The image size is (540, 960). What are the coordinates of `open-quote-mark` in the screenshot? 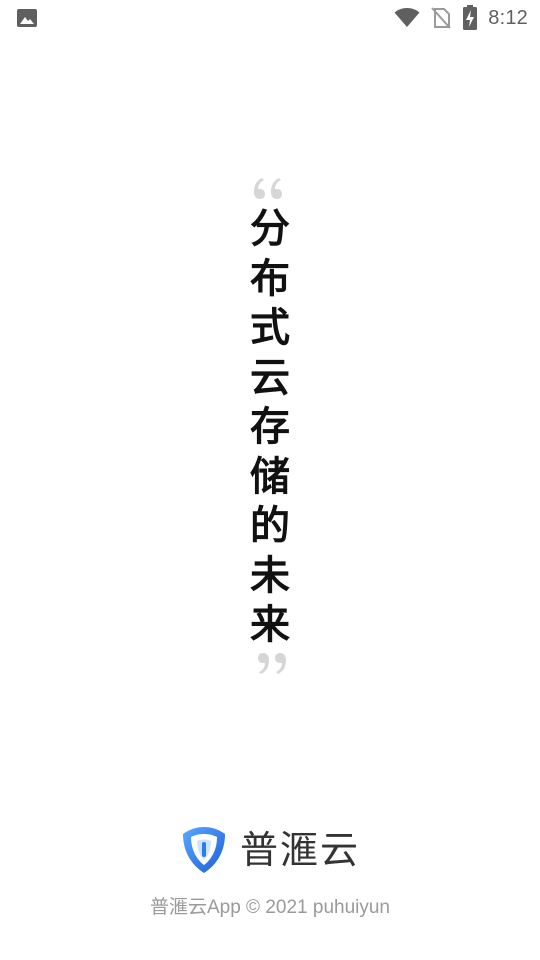 It's located at (268, 188).